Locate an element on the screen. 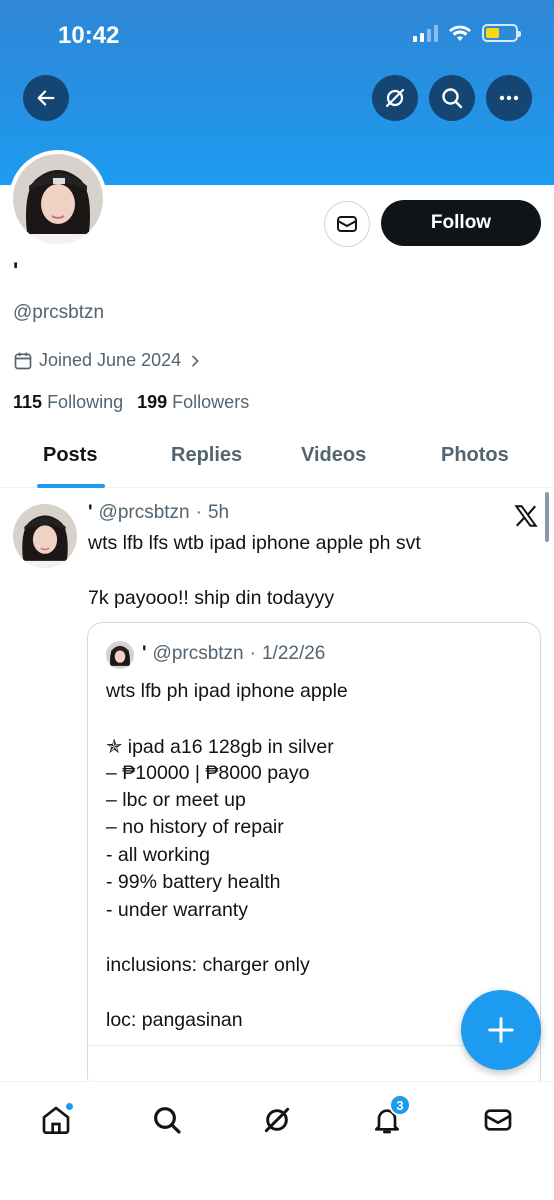 This screenshot has height=1200, width=554. search-button is located at coordinates (452, 98).